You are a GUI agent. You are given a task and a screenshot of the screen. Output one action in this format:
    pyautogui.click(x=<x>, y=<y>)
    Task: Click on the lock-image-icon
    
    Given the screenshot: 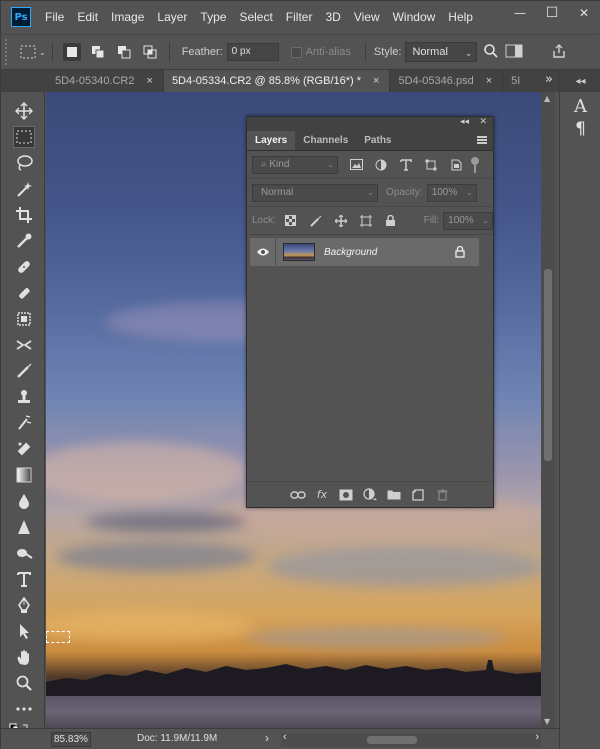 What is the action you would take?
    pyautogui.click(x=316, y=221)
    